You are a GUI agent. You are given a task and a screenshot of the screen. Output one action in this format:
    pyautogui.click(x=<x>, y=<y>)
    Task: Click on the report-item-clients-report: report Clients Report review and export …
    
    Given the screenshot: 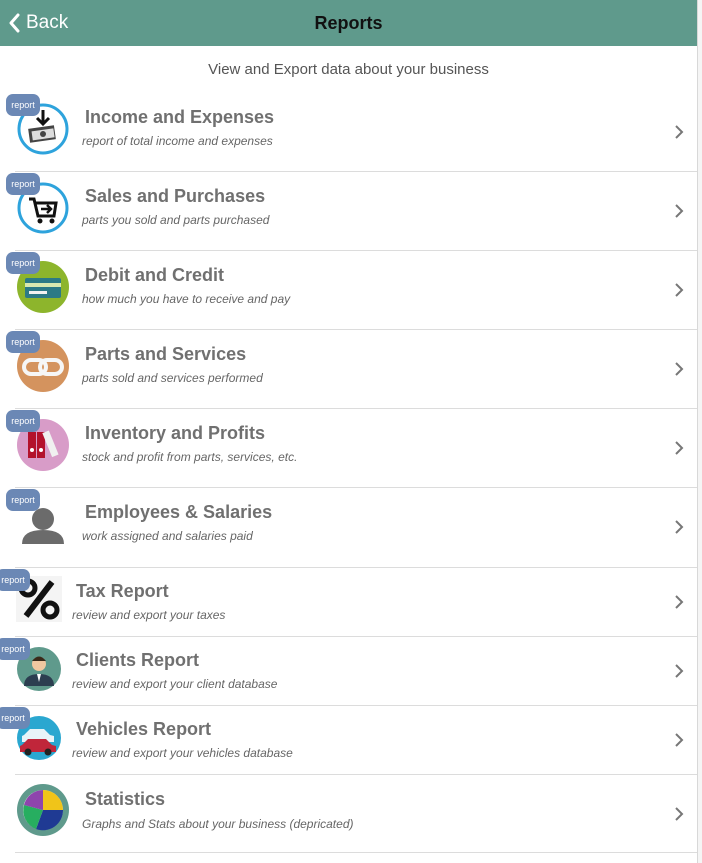 What is the action you would take?
    pyautogui.click(x=348, y=671)
    